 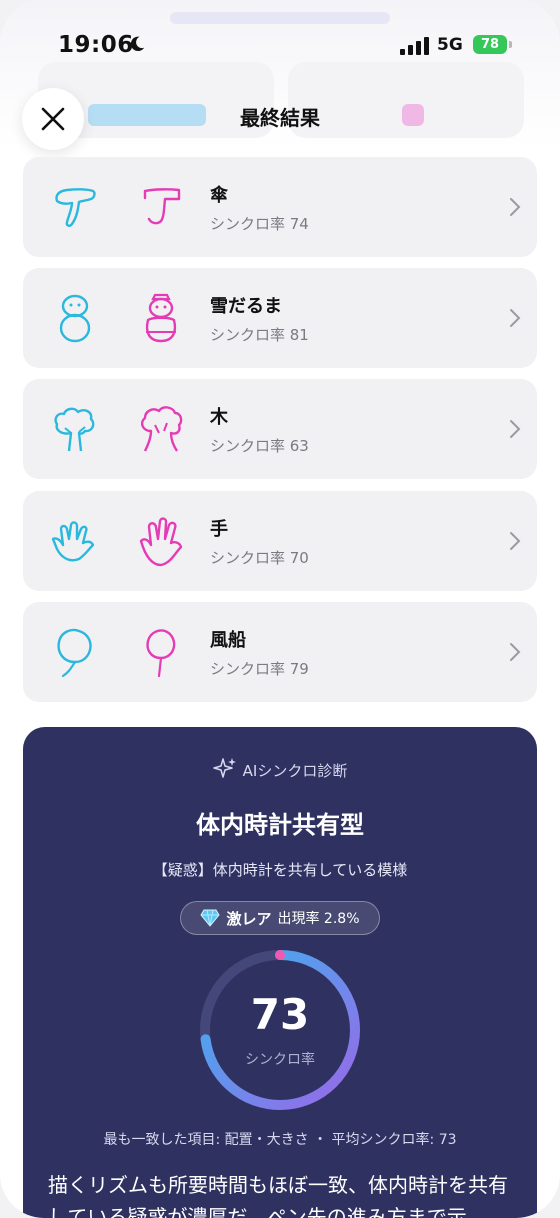 What do you see at coordinates (249, 918) in the screenshot?
I see `rarity-label: 激レア` at bounding box center [249, 918].